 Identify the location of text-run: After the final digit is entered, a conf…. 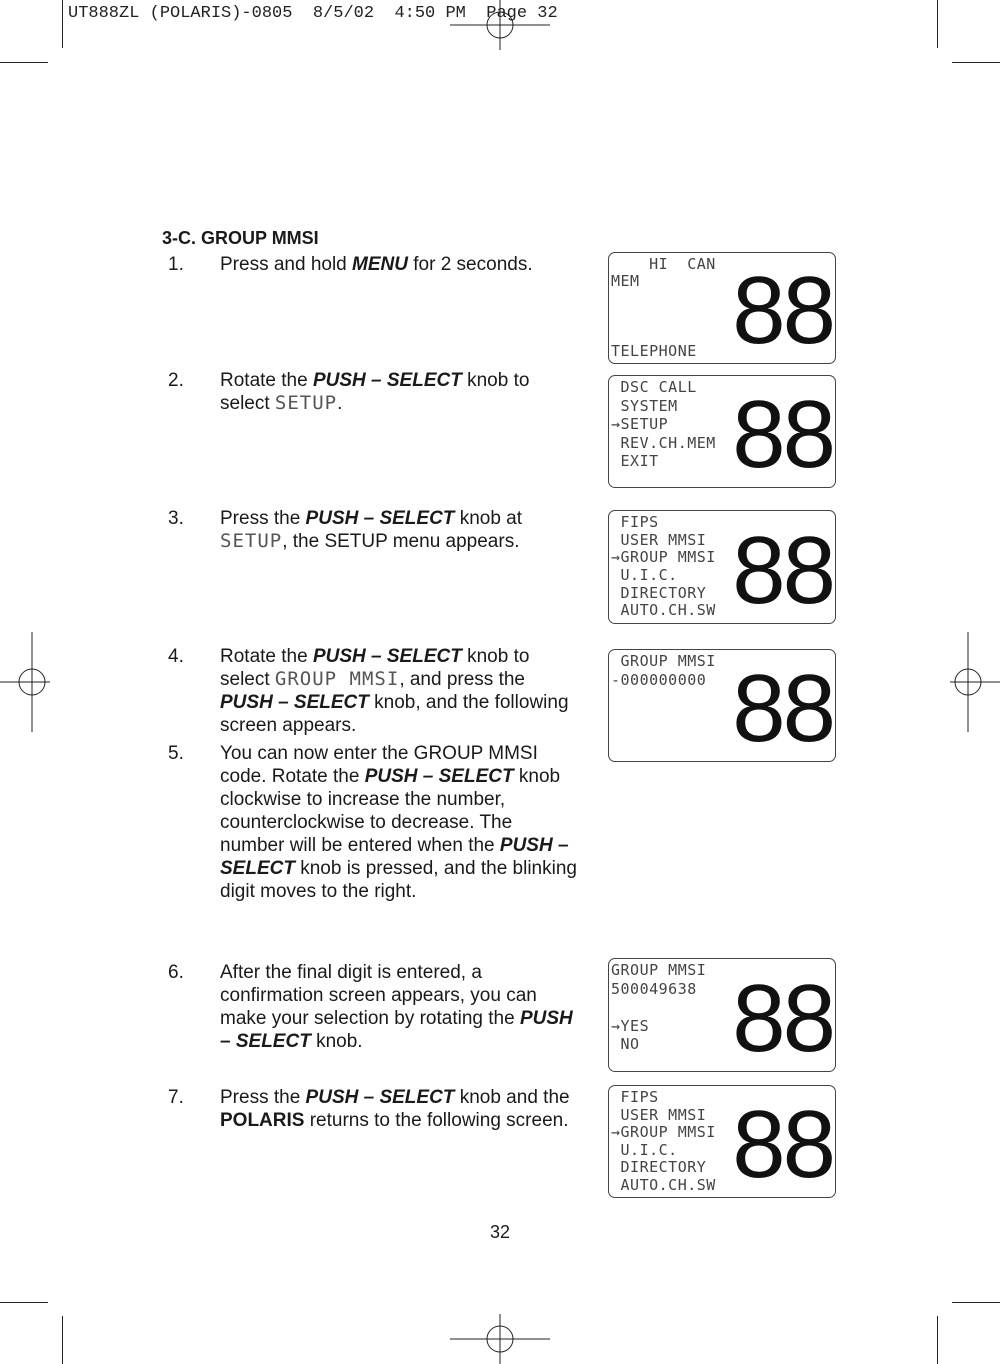
(378, 995).